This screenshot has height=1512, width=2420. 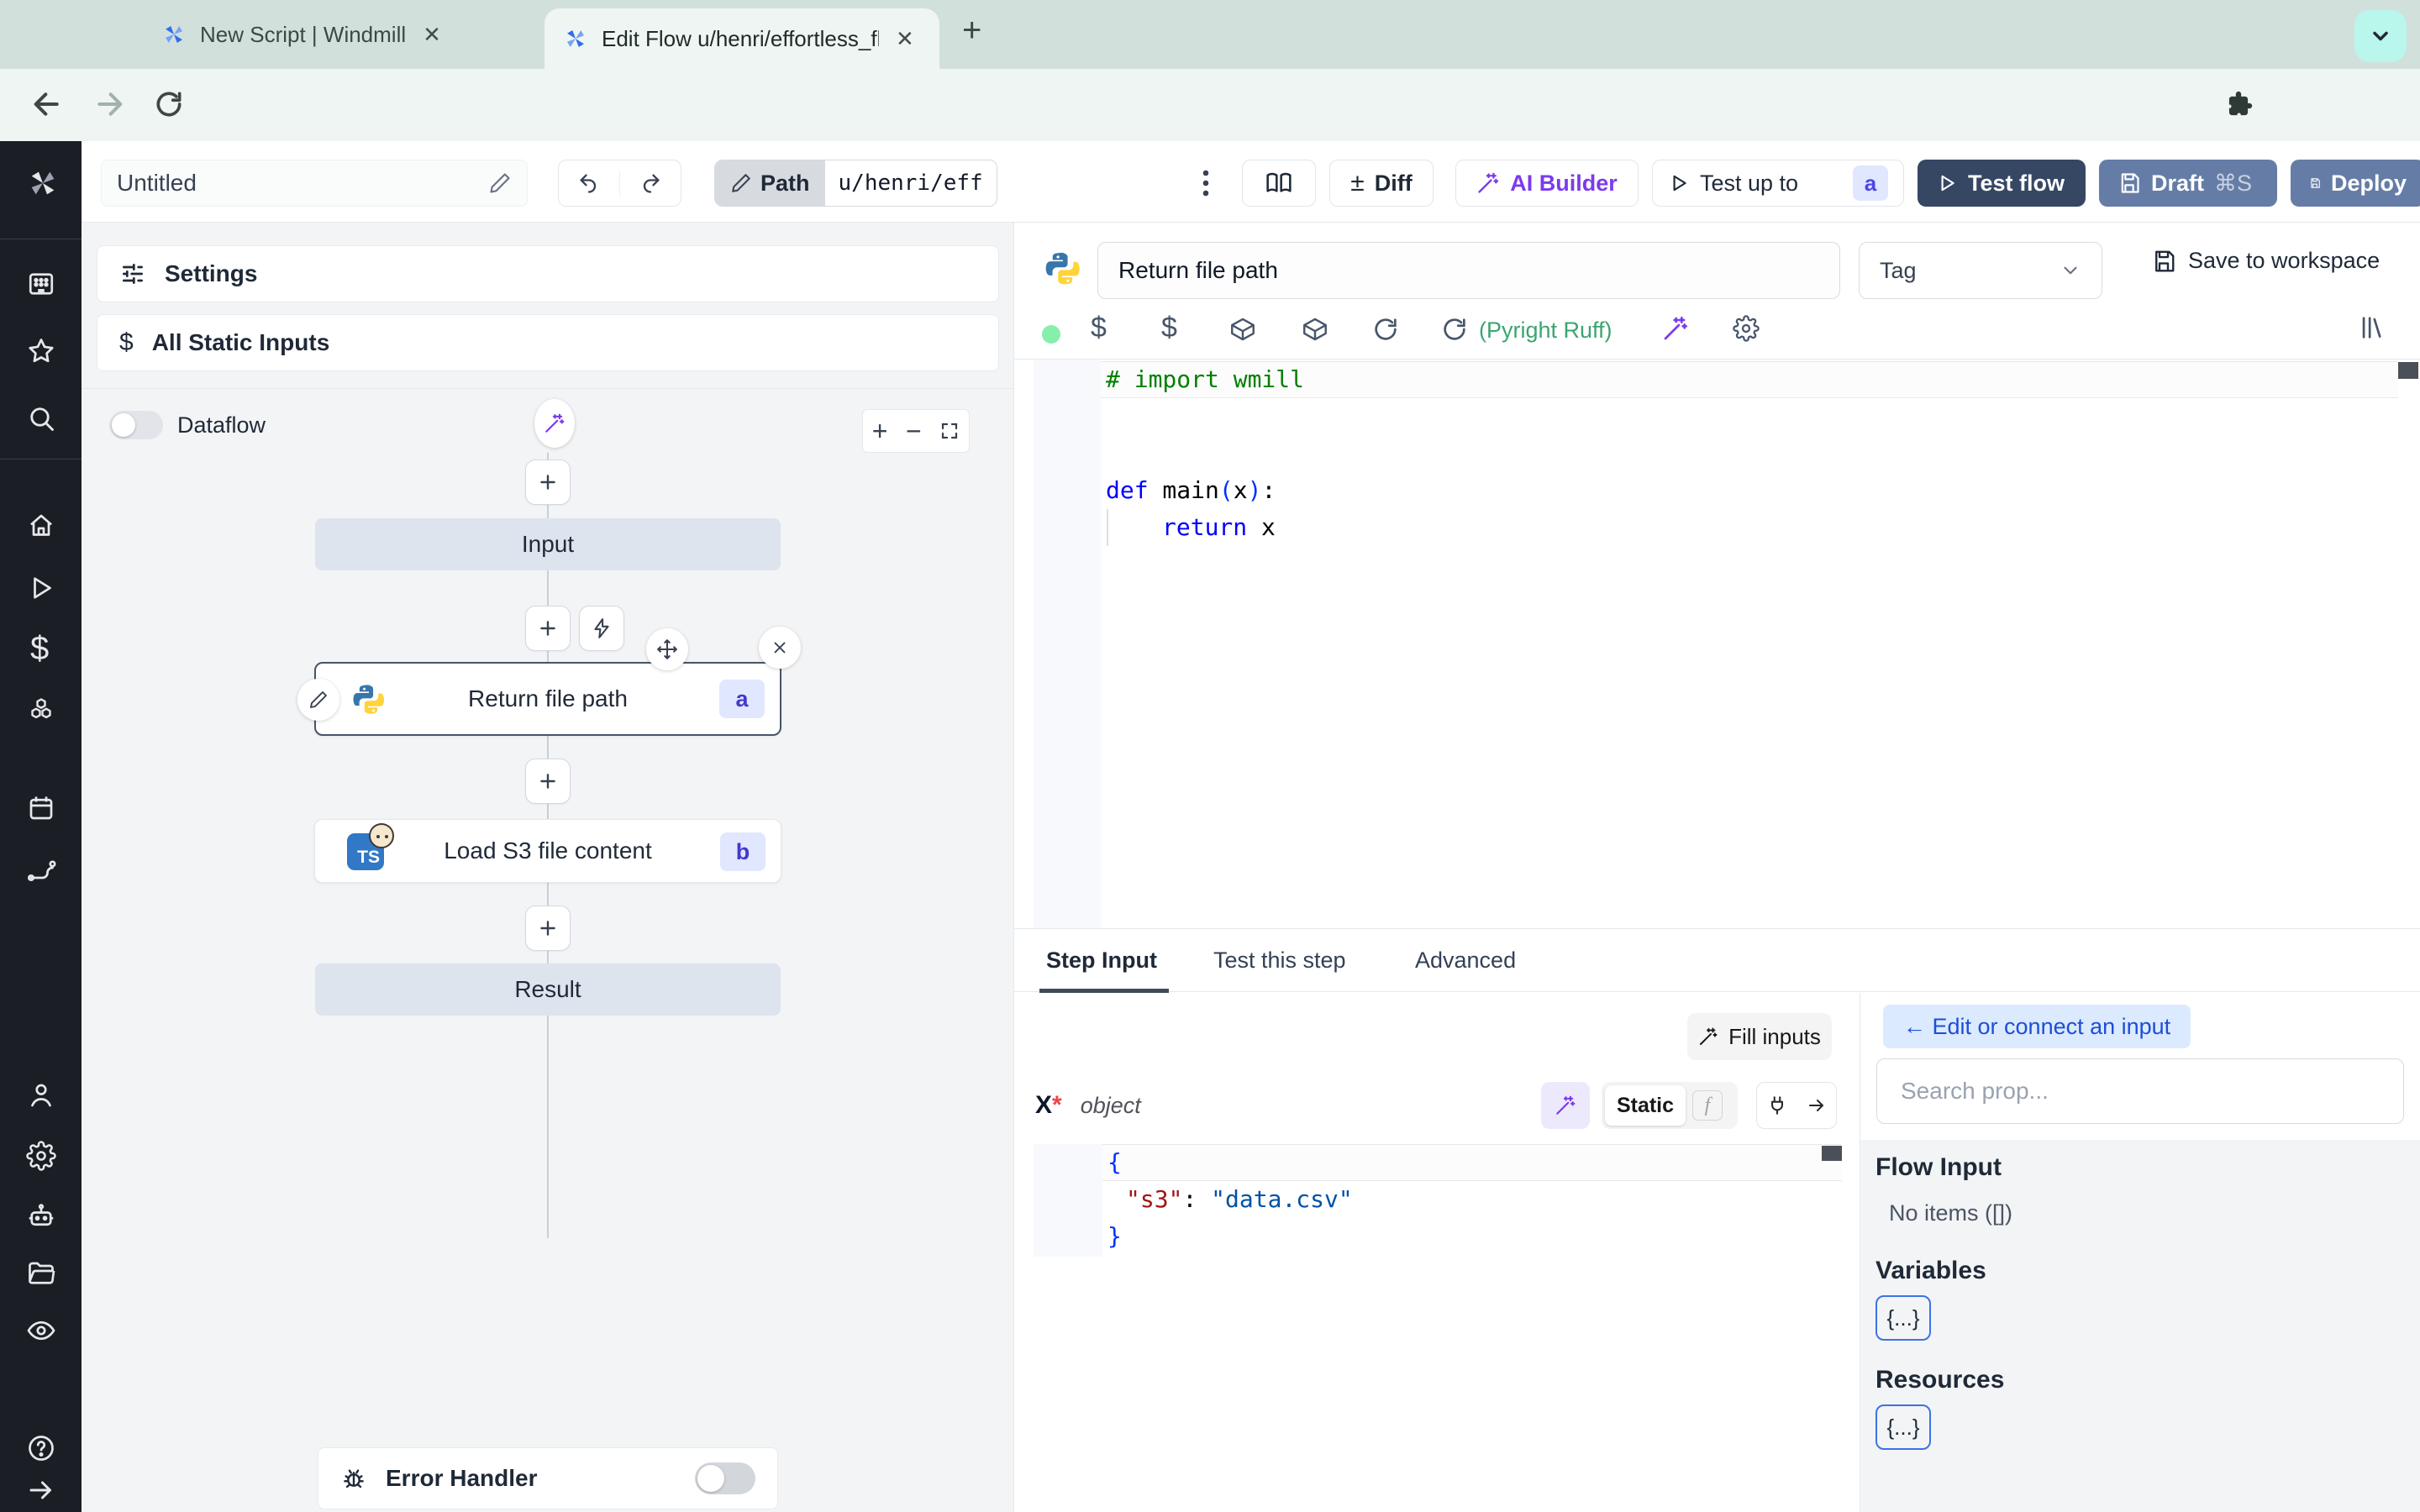 What do you see at coordinates (41, 1273) in the screenshot?
I see `folders-icon` at bounding box center [41, 1273].